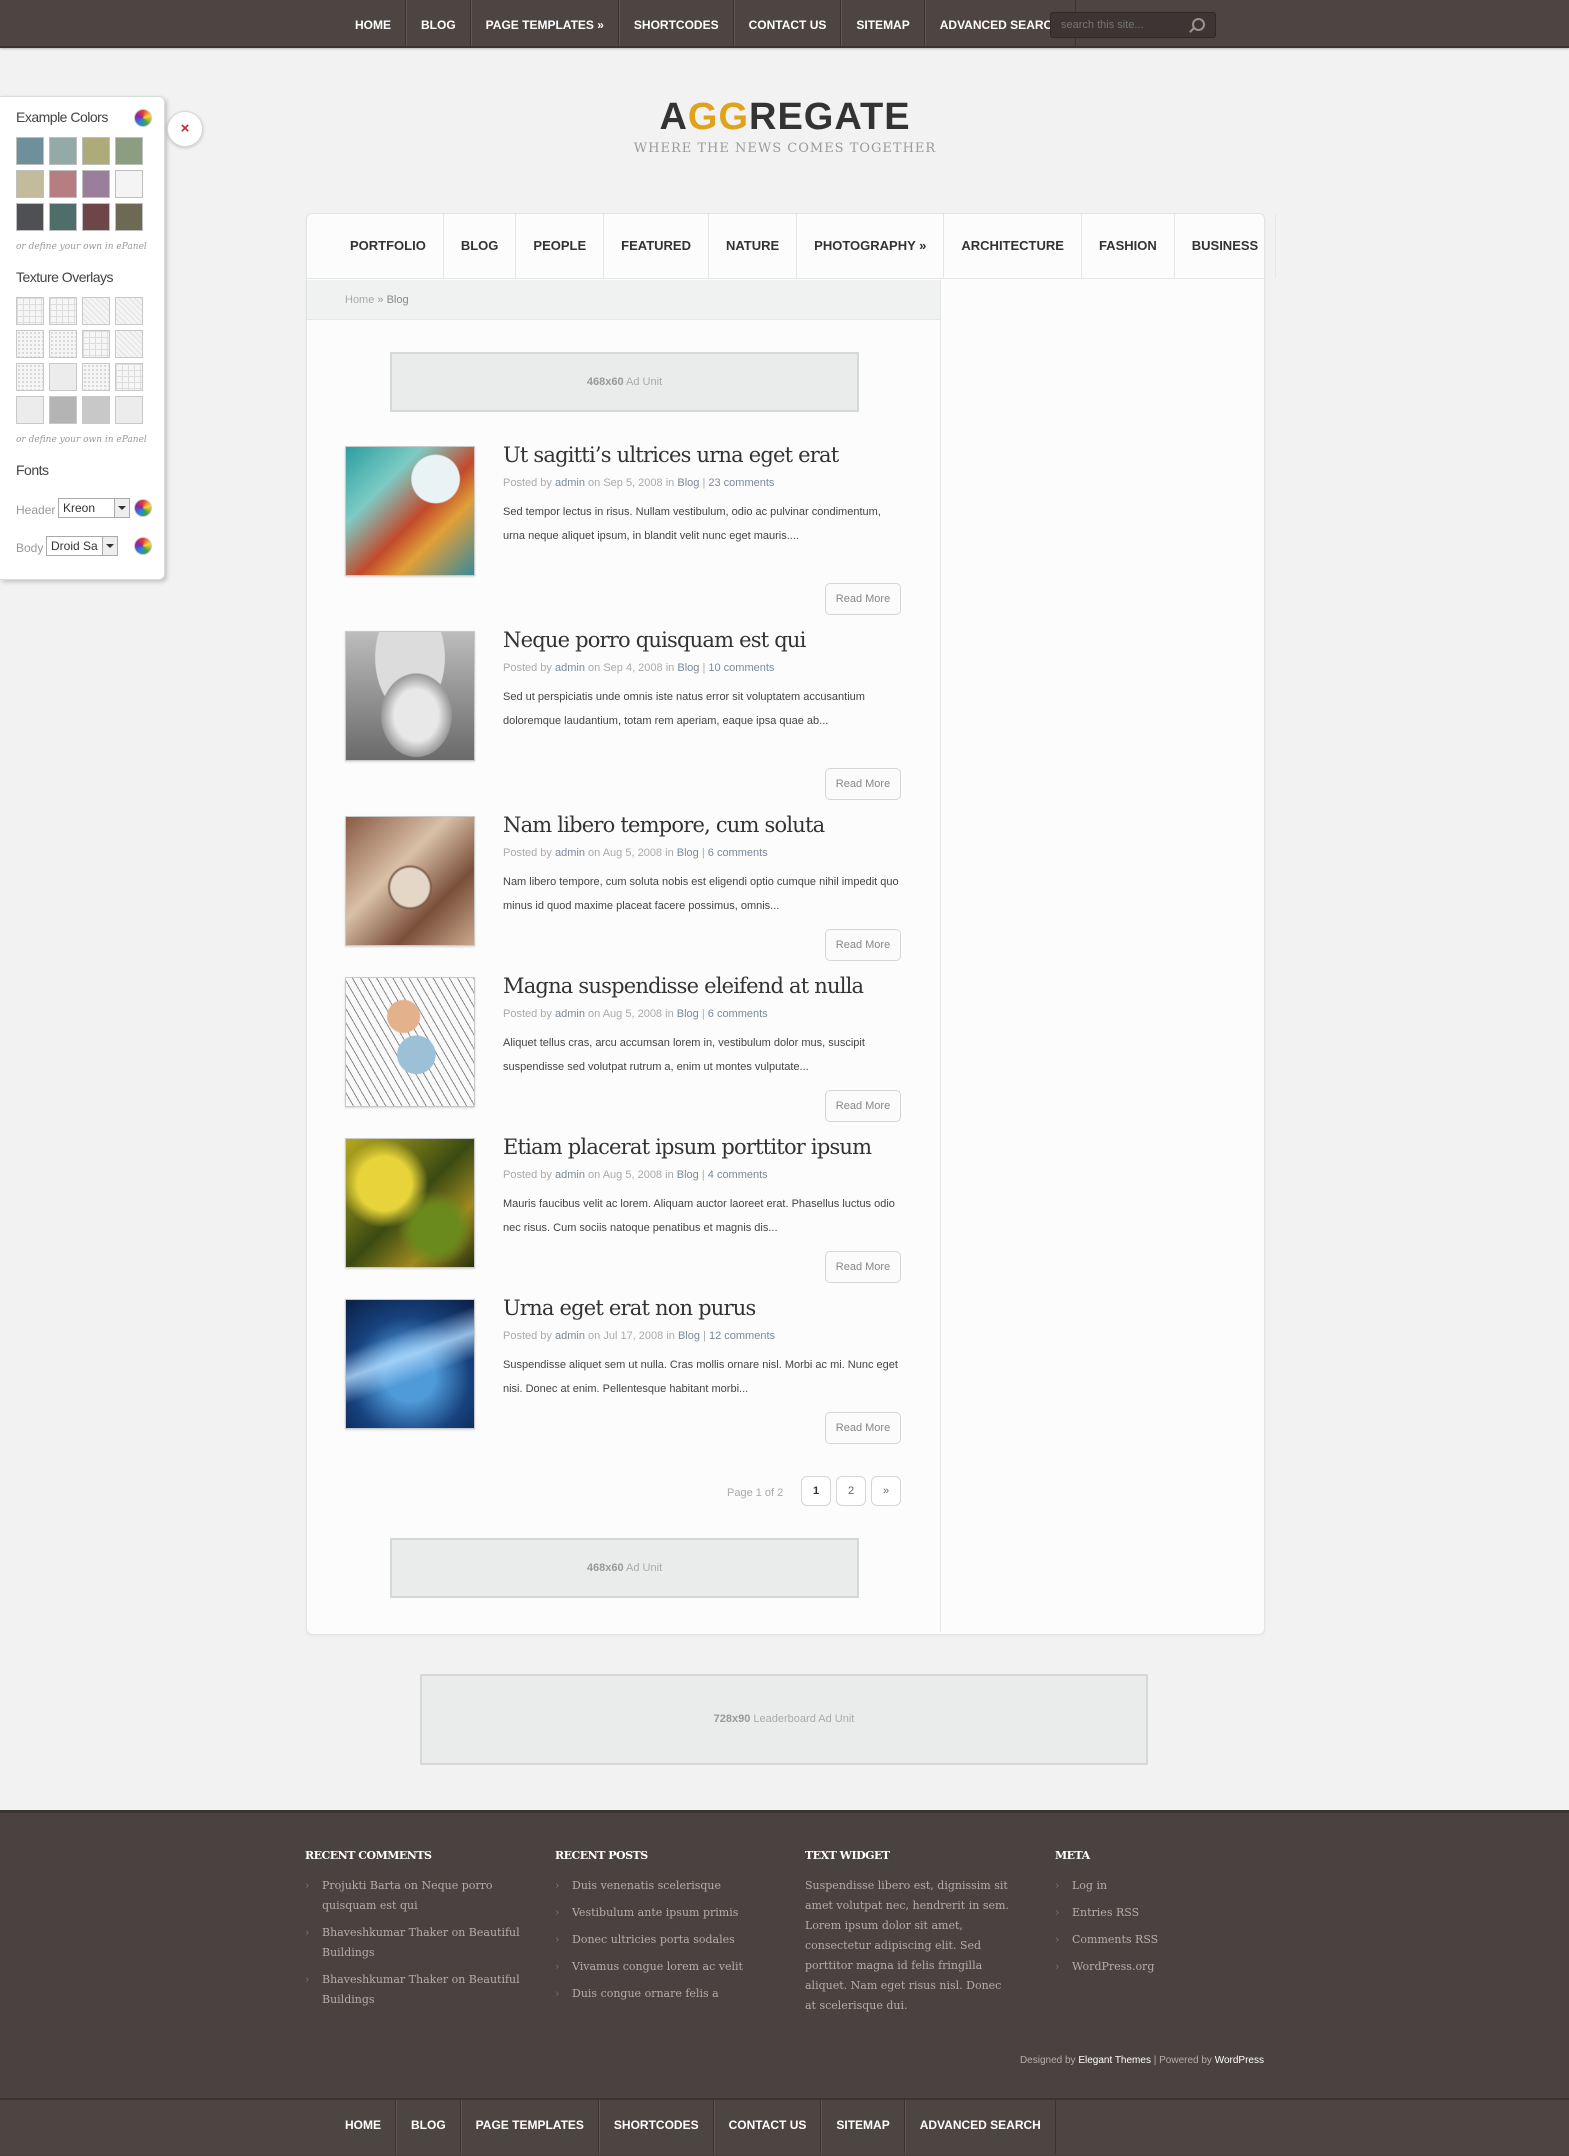  What do you see at coordinates (480, 246) in the screenshot?
I see `cat-nav-blog: BLOG` at bounding box center [480, 246].